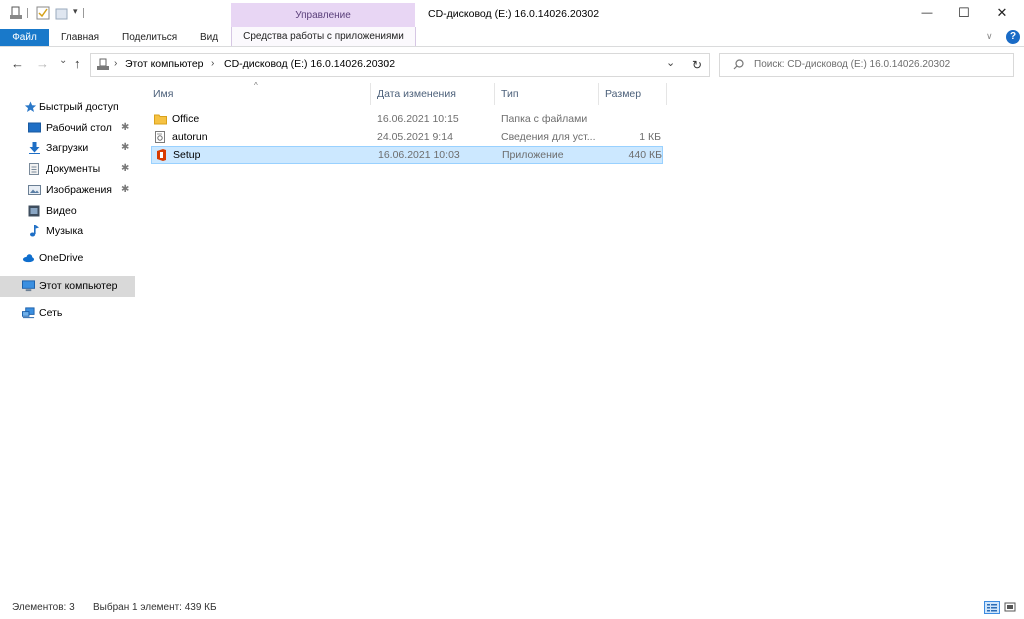 This screenshot has height=619, width=1024. What do you see at coordinates (103, 64) in the screenshot?
I see `computer-drive-icon` at bounding box center [103, 64].